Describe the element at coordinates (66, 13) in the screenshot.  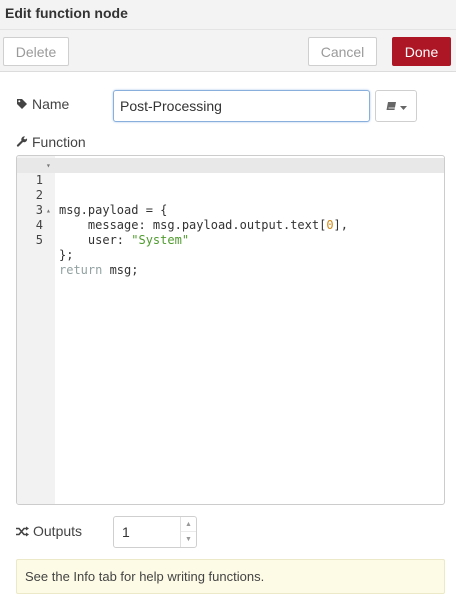
I see `page-title: Edit function node` at that location.